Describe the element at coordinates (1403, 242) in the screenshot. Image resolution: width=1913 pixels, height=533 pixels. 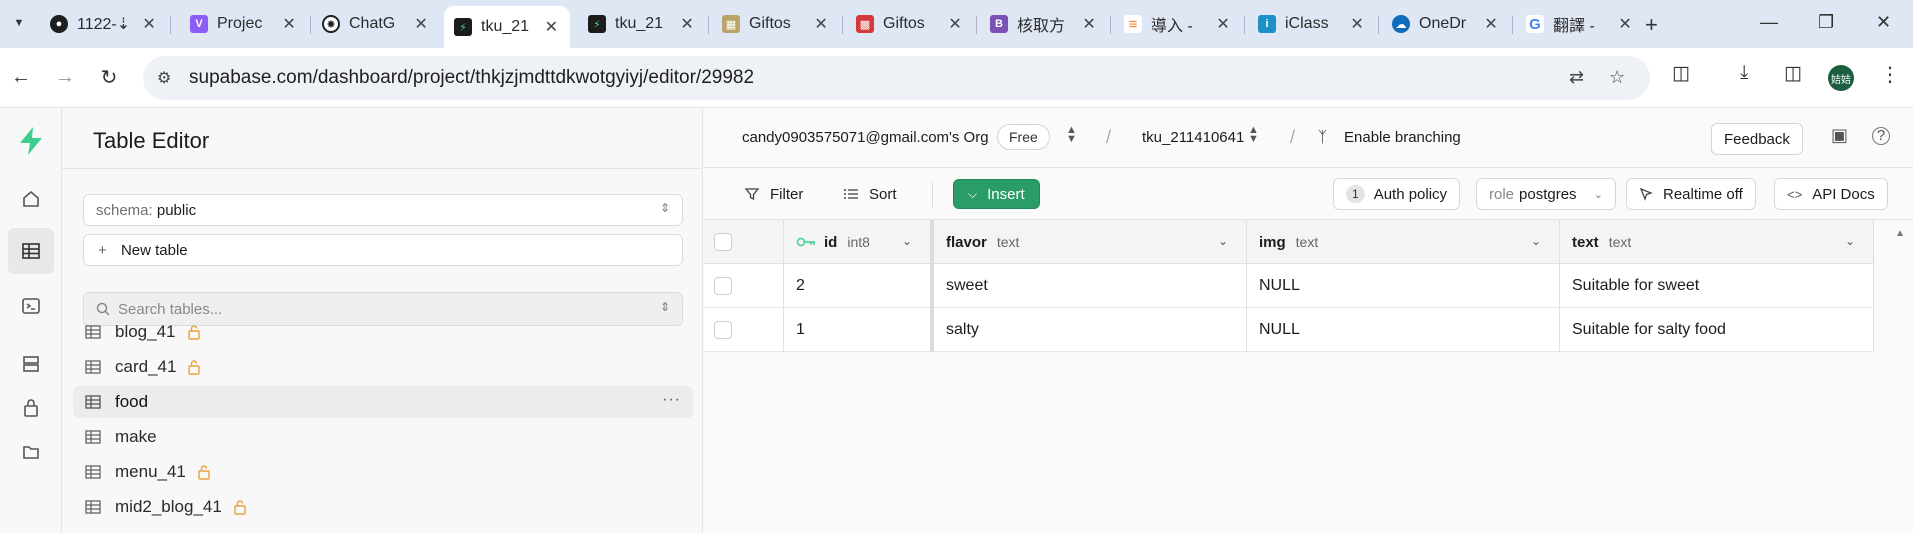
I see `column-header-img: img text ⌄` at that location.